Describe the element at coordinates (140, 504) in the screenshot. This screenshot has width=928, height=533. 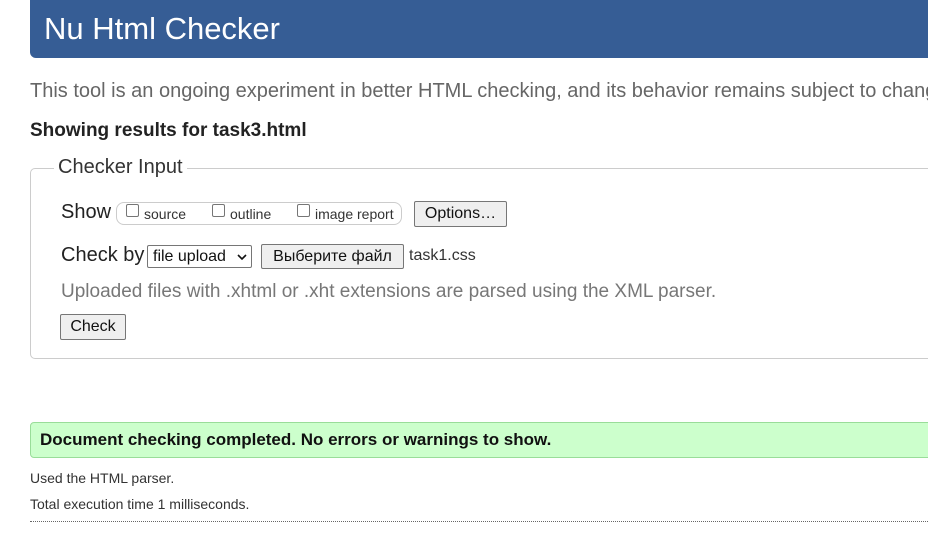
I see `execution-time: Total execution time 1 milliseconds.` at that location.